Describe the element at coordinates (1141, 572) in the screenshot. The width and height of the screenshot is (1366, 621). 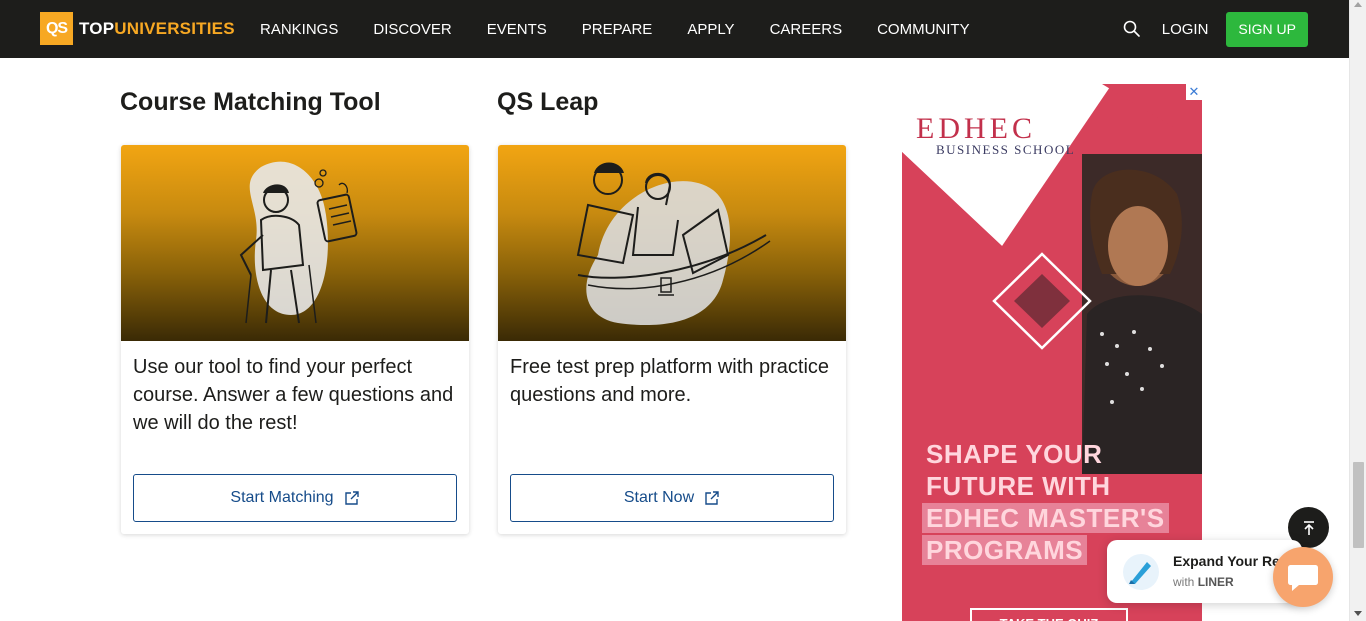
I see `liner-logo-icon` at that location.